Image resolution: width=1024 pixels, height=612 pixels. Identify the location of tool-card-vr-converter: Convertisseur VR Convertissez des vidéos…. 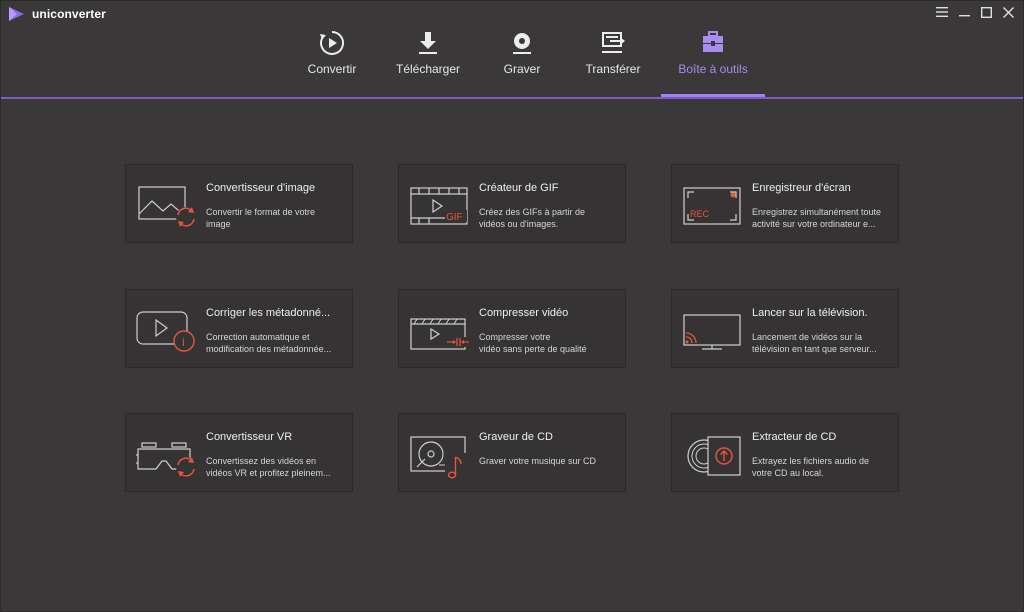
(239, 452).